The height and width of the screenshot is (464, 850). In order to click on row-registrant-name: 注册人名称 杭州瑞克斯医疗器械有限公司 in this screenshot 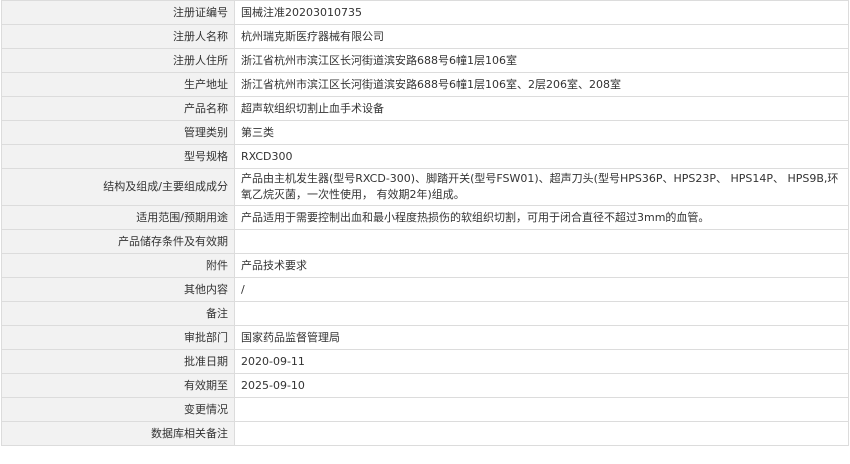, I will do `click(425, 36)`.